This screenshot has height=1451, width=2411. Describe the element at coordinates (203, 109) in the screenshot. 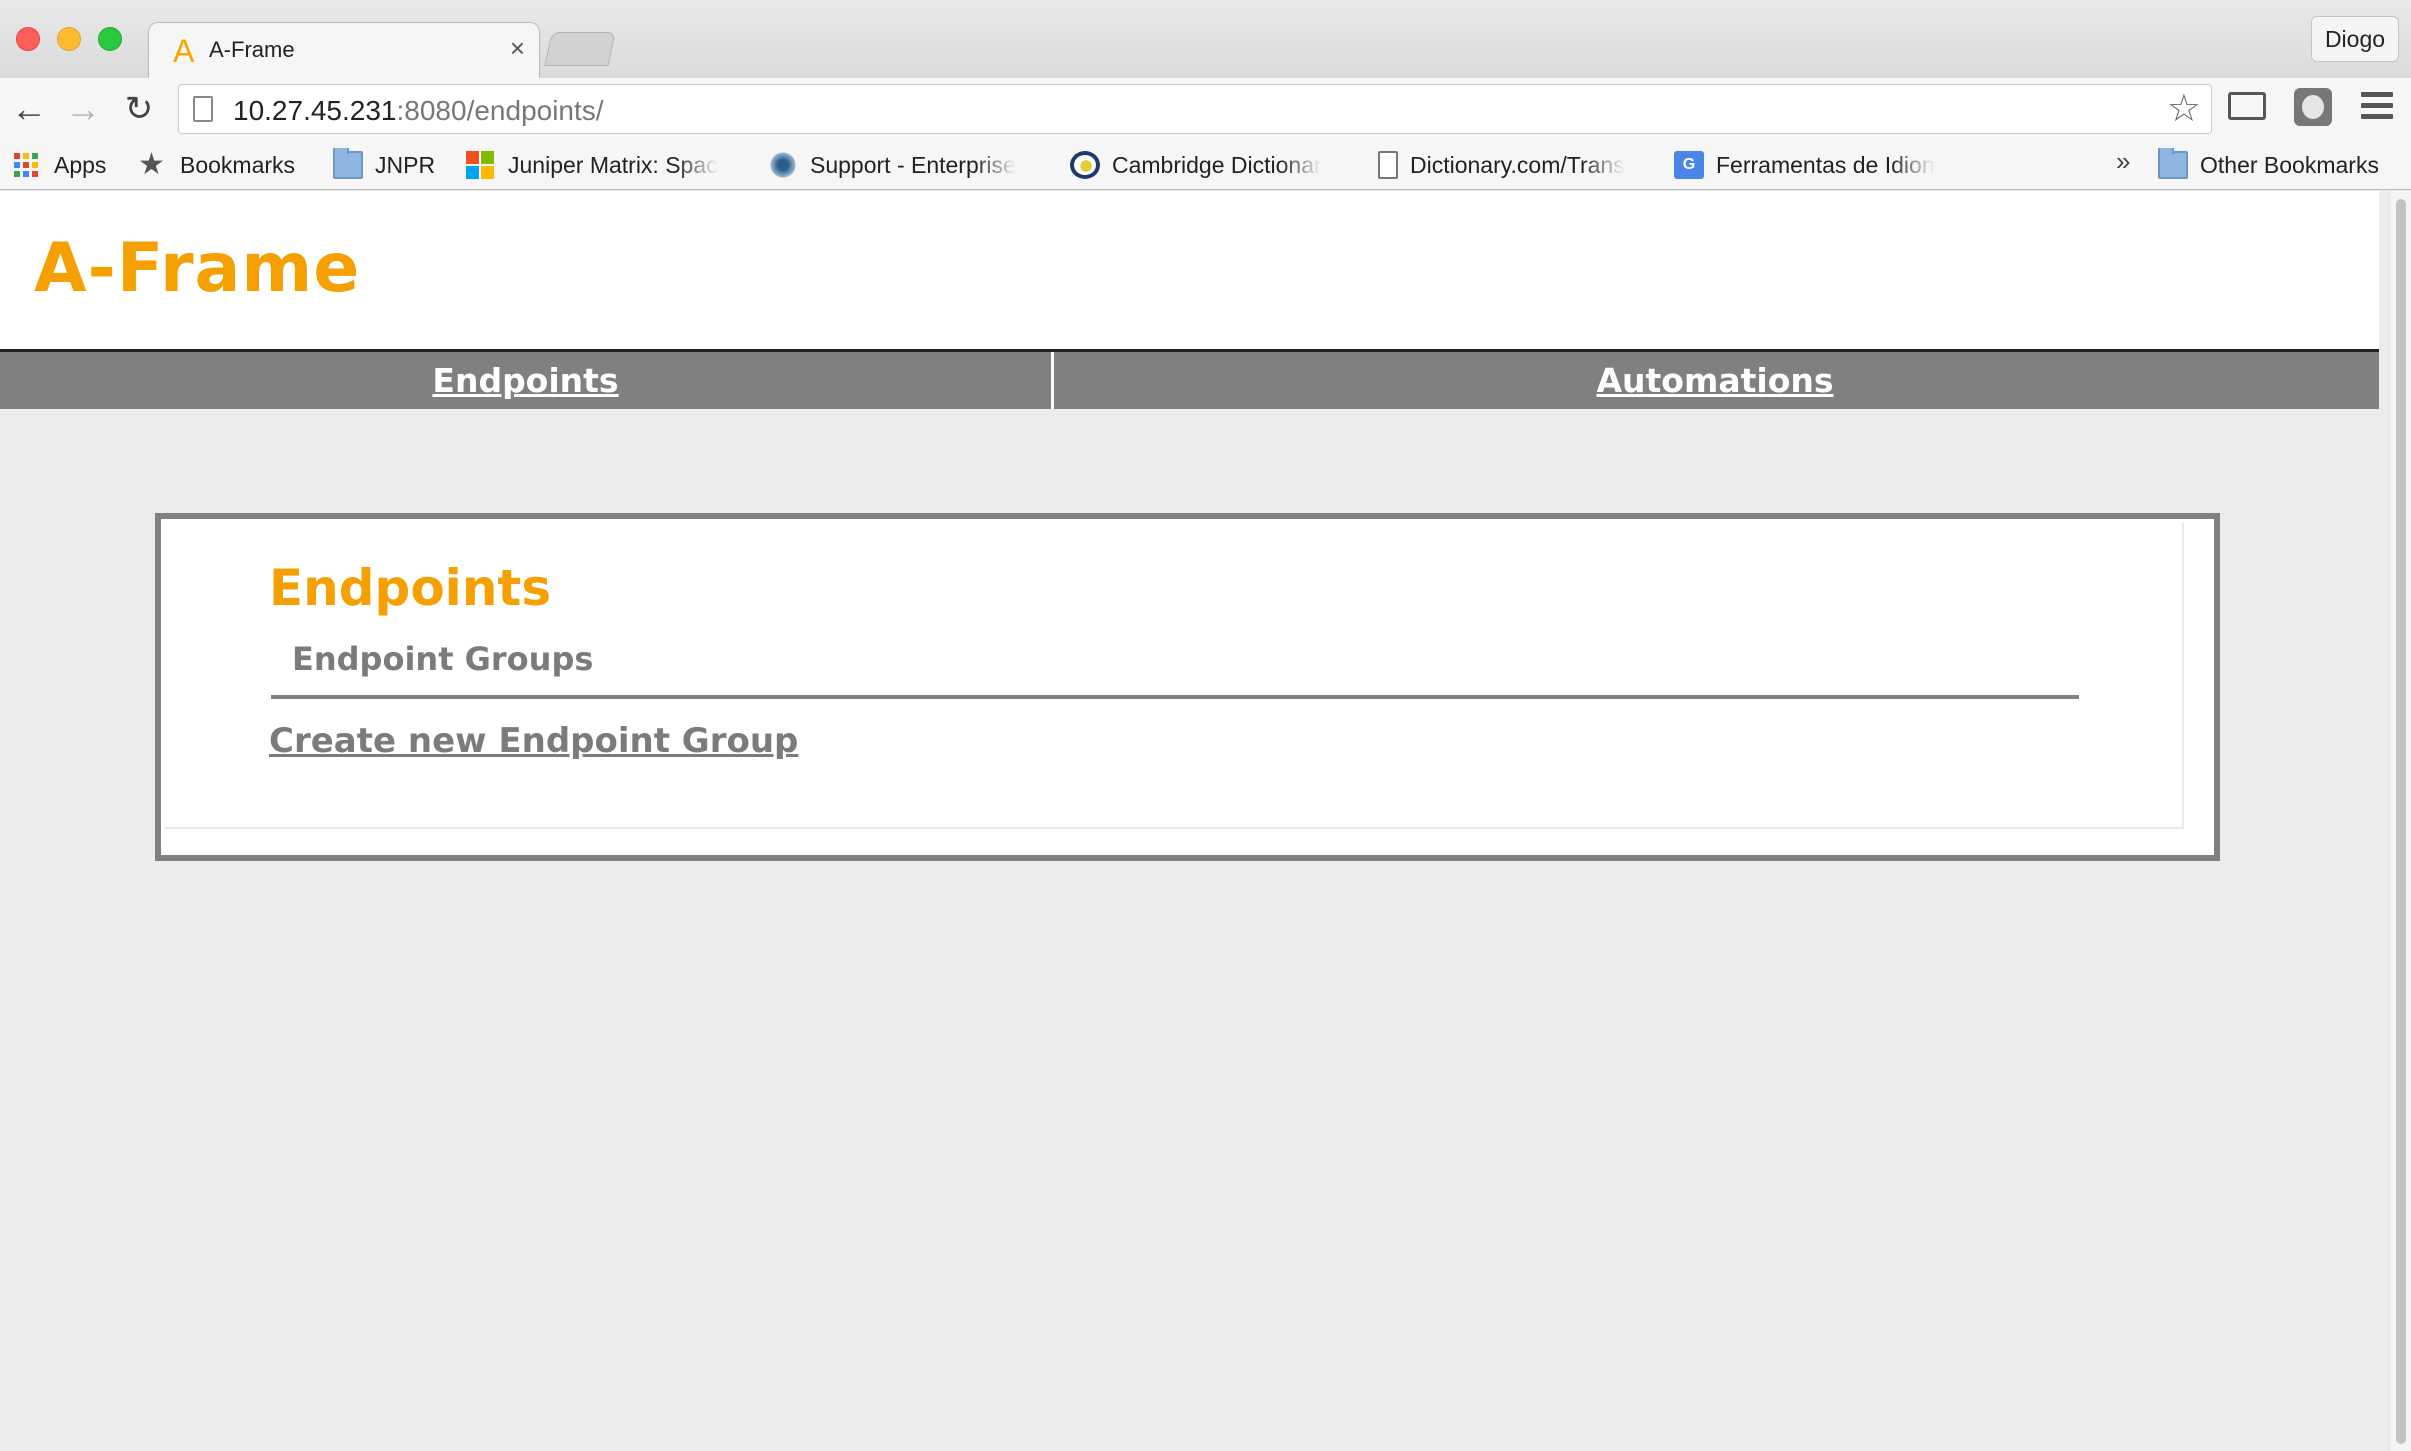

I see `page-icon` at that location.